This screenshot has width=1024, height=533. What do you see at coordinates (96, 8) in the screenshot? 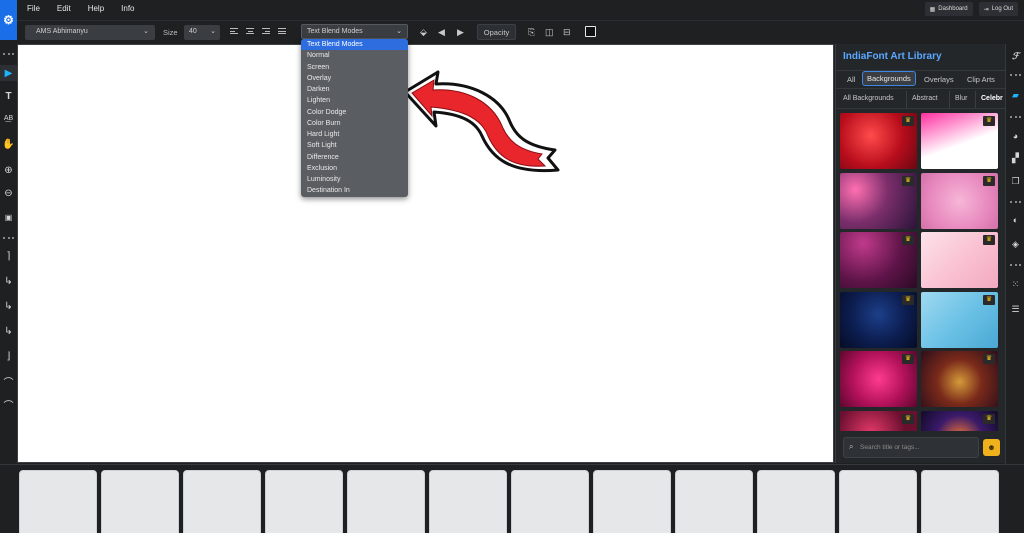
I see `menu-help: Help` at bounding box center [96, 8].